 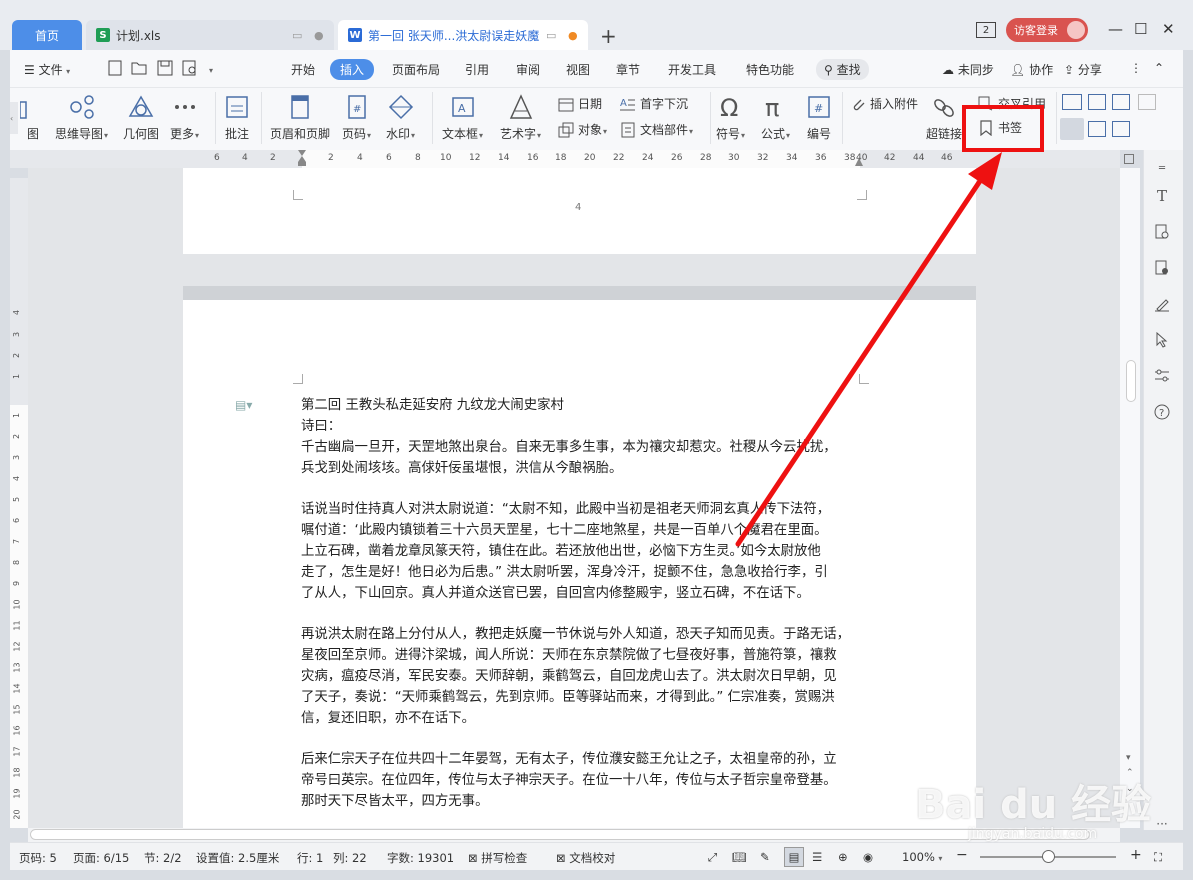 I want to click on watermark-sub: jingyan.baidu.com, so click(x=1033, y=834).